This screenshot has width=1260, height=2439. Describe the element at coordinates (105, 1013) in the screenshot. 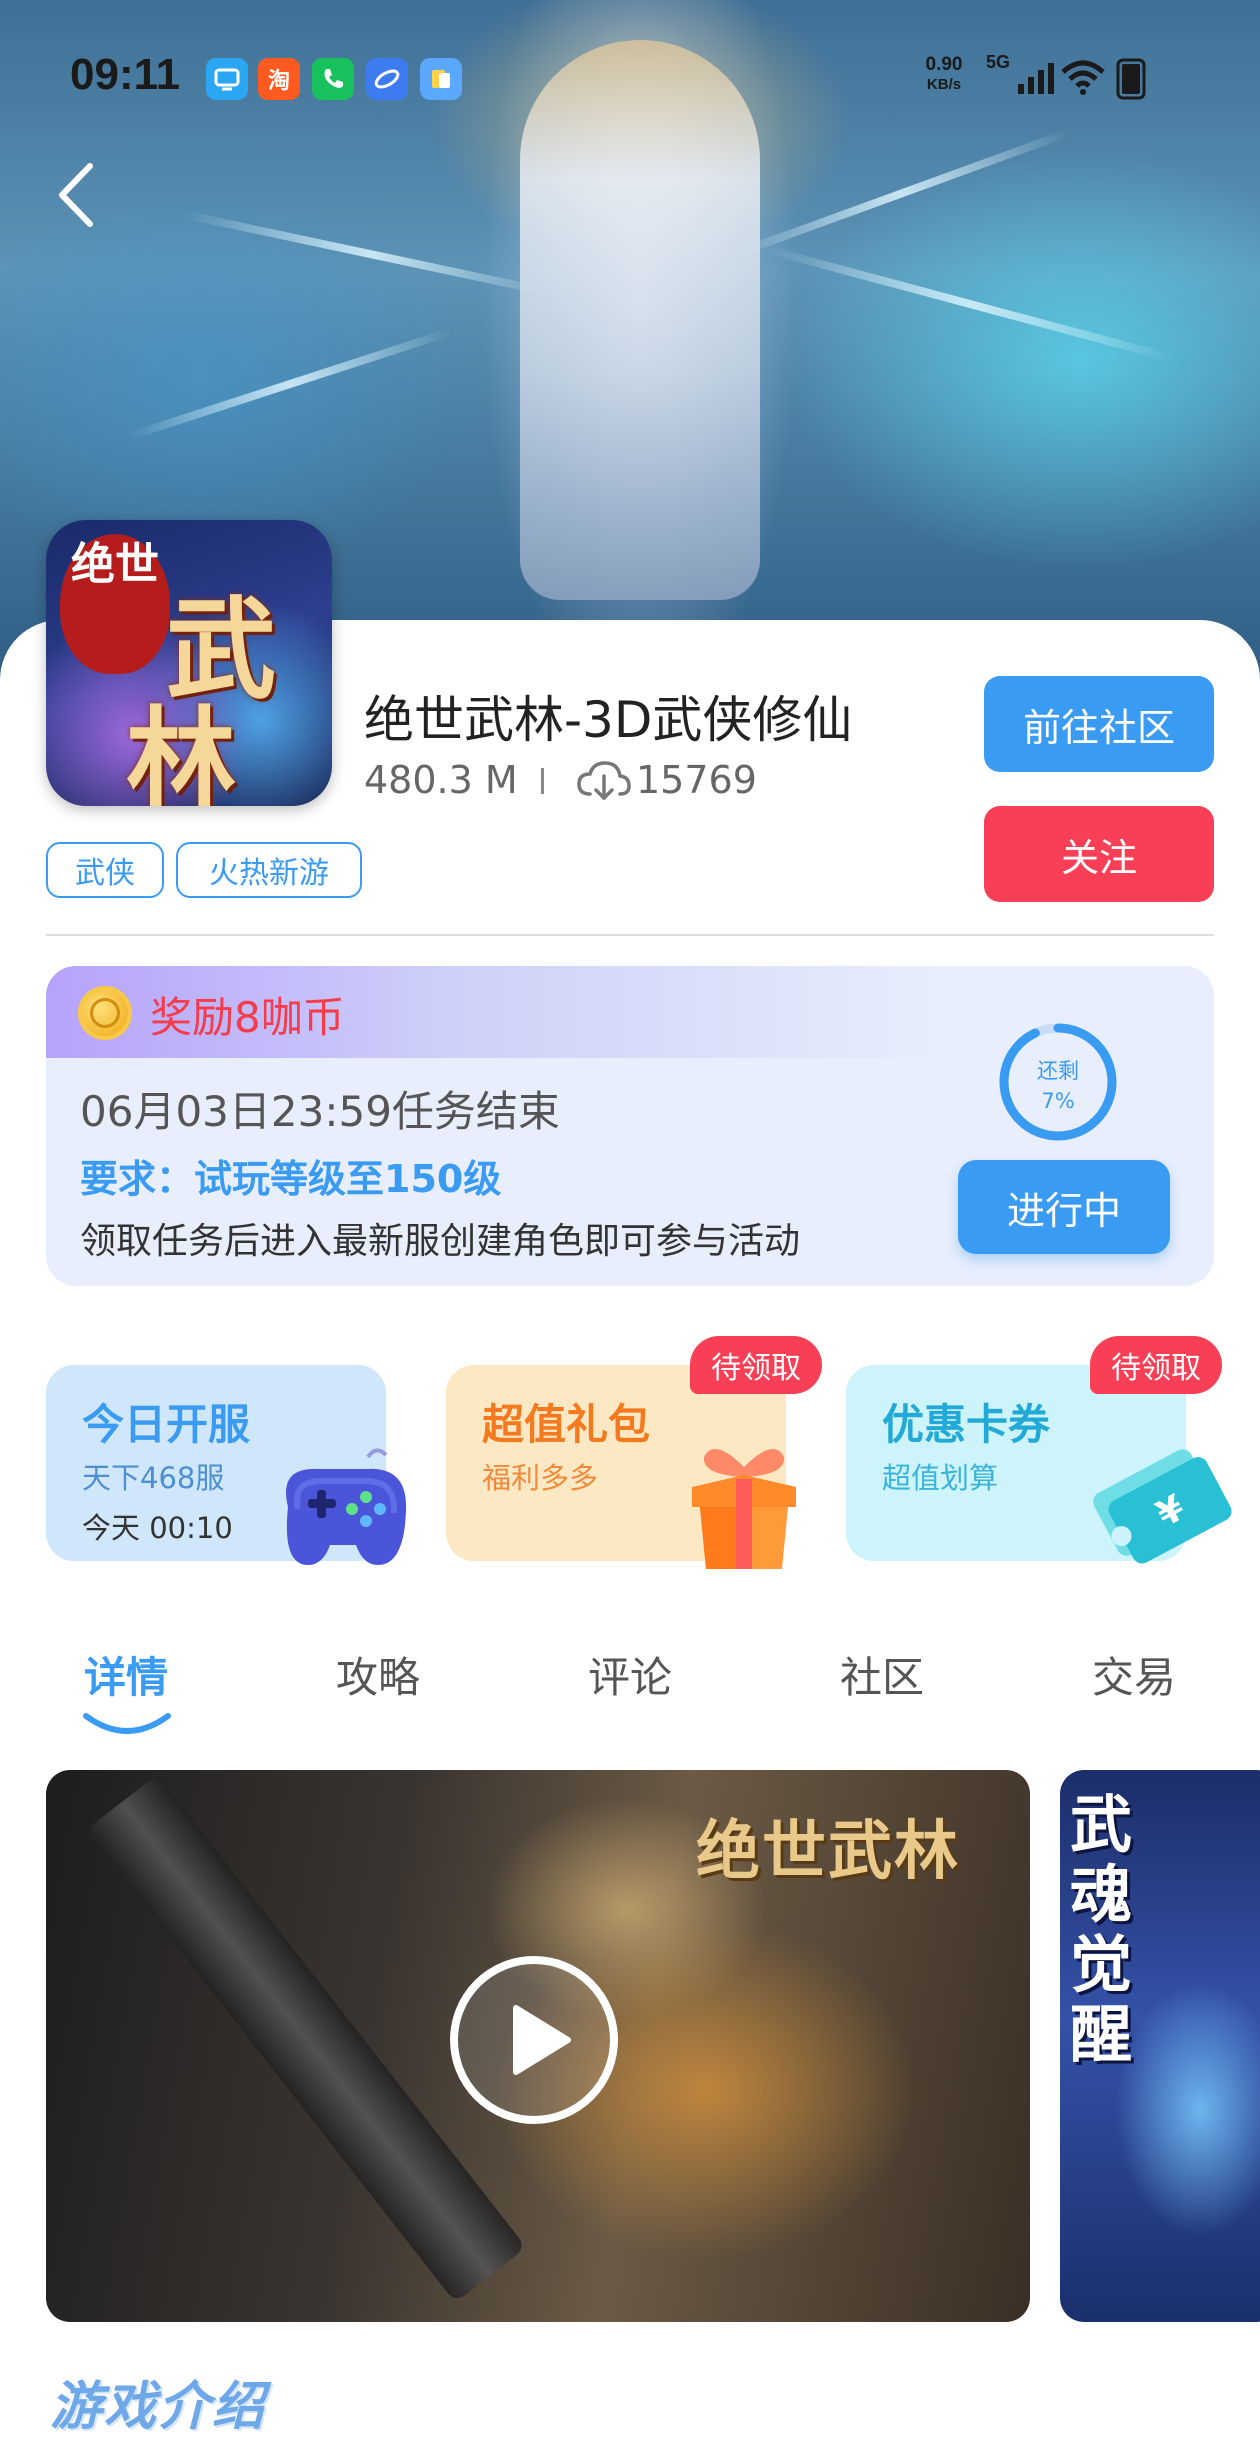

I see `coin-icon` at that location.